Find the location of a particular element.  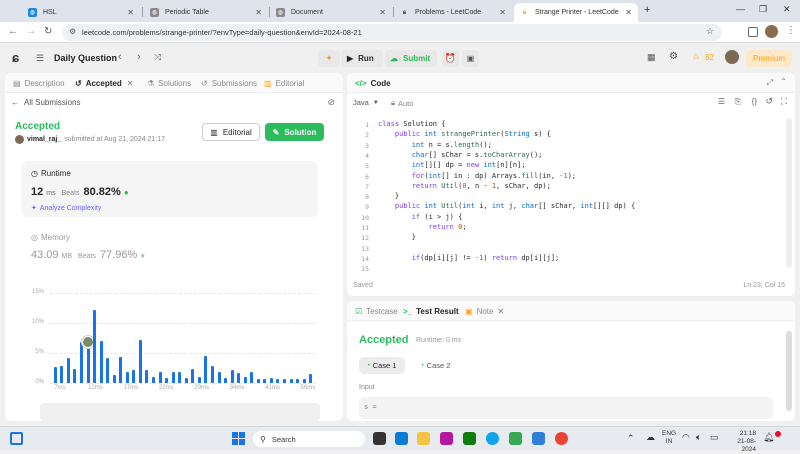

test-scrollbar is located at coordinates (789, 371).